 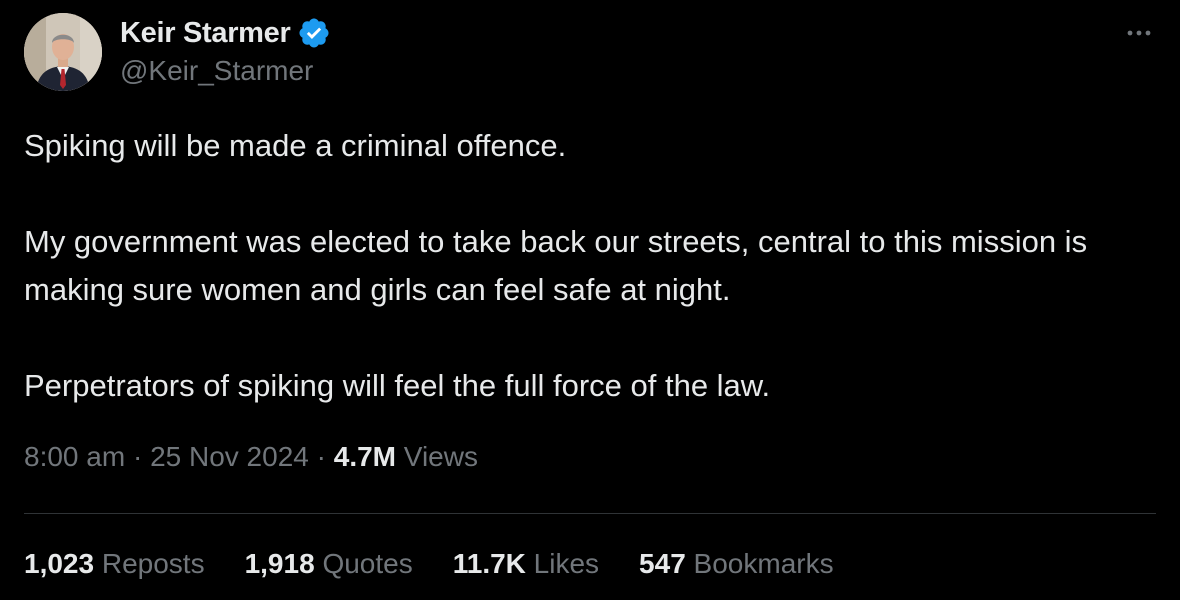 I want to click on tweet-date: 25 Nov 2024, so click(x=229, y=456).